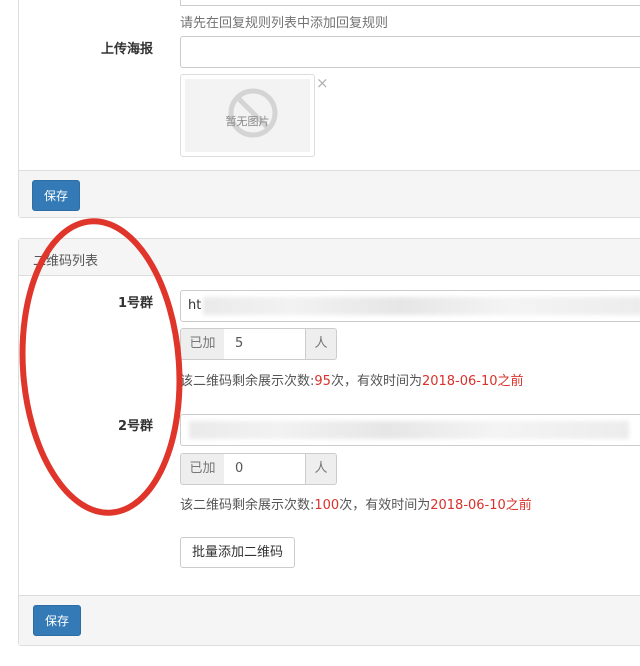 This screenshot has width=640, height=666. Describe the element at coordinates (321, 469) in the screenshot. I see `group-2-people-addon: 人` at that location.